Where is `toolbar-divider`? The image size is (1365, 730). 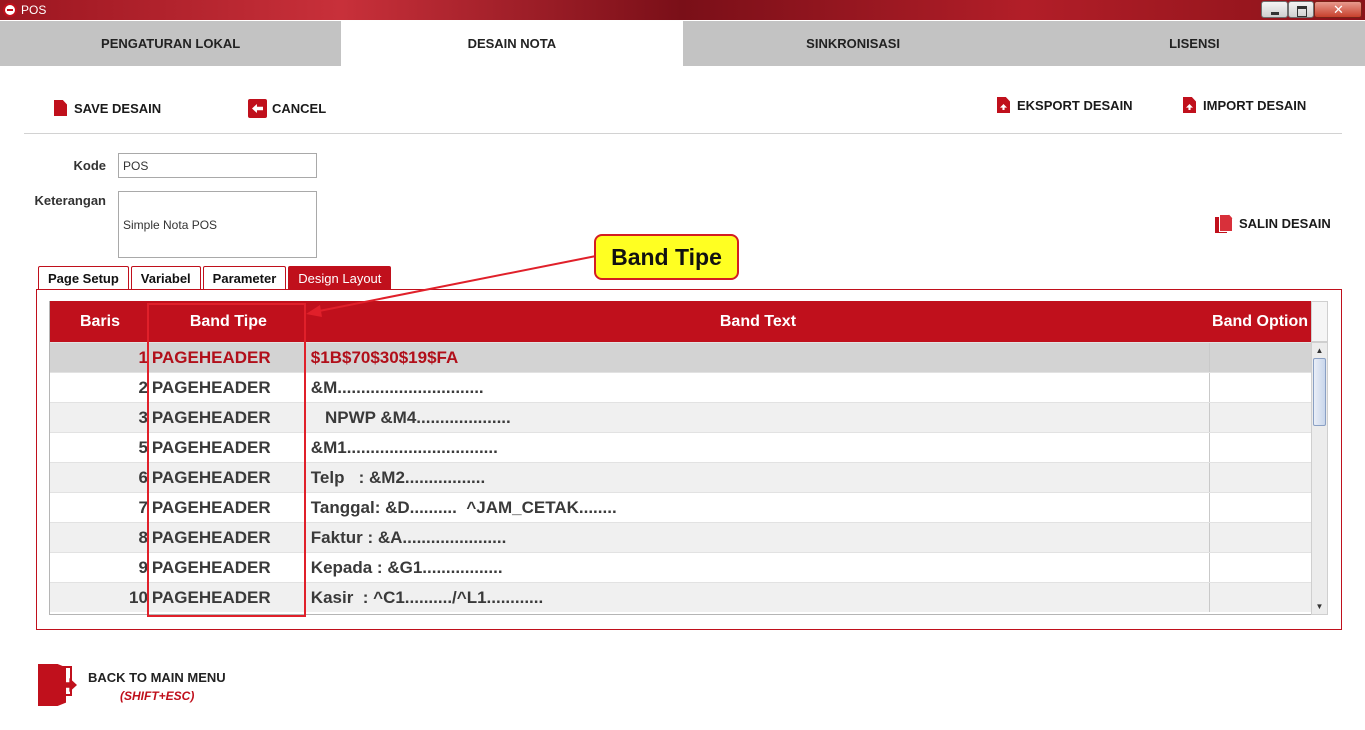 toolbar-divider is located at coordinates (683, 133).